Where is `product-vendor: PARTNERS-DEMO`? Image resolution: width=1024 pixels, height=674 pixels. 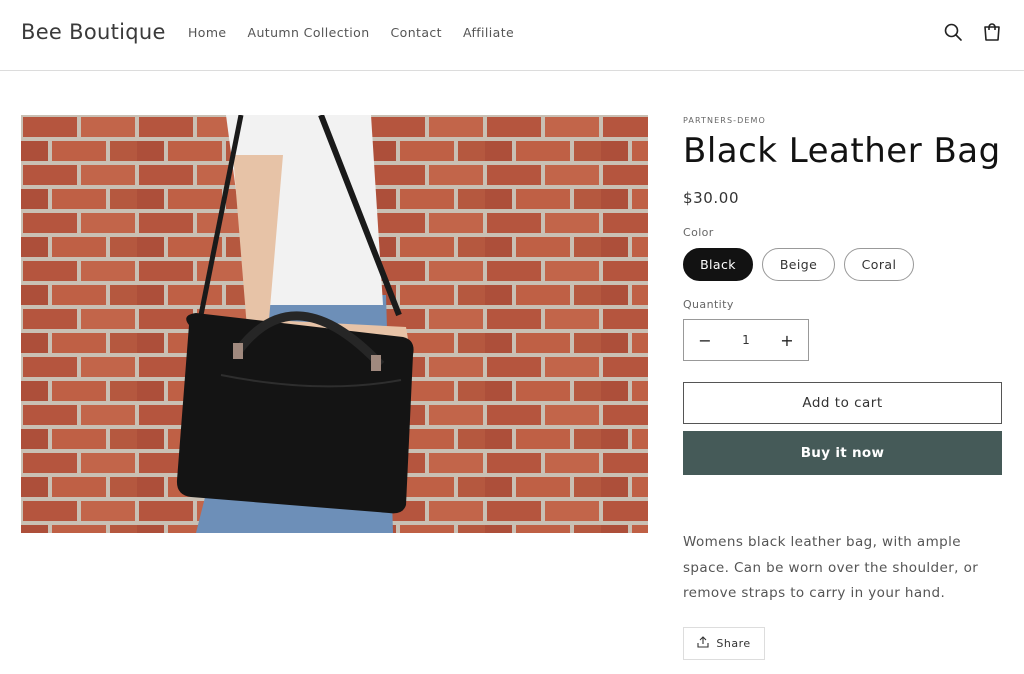
product-vendor: PARTNERS-DEMO is located at coordinates (724, 120).